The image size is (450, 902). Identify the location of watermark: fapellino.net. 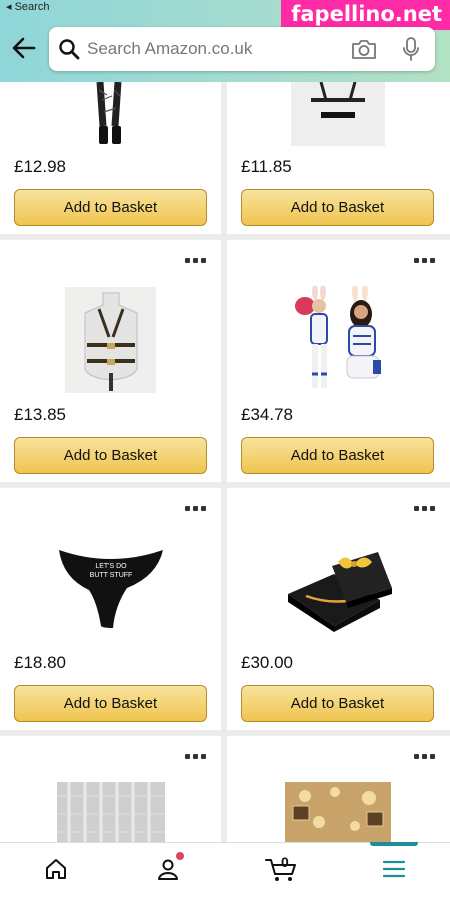
(365, 15).